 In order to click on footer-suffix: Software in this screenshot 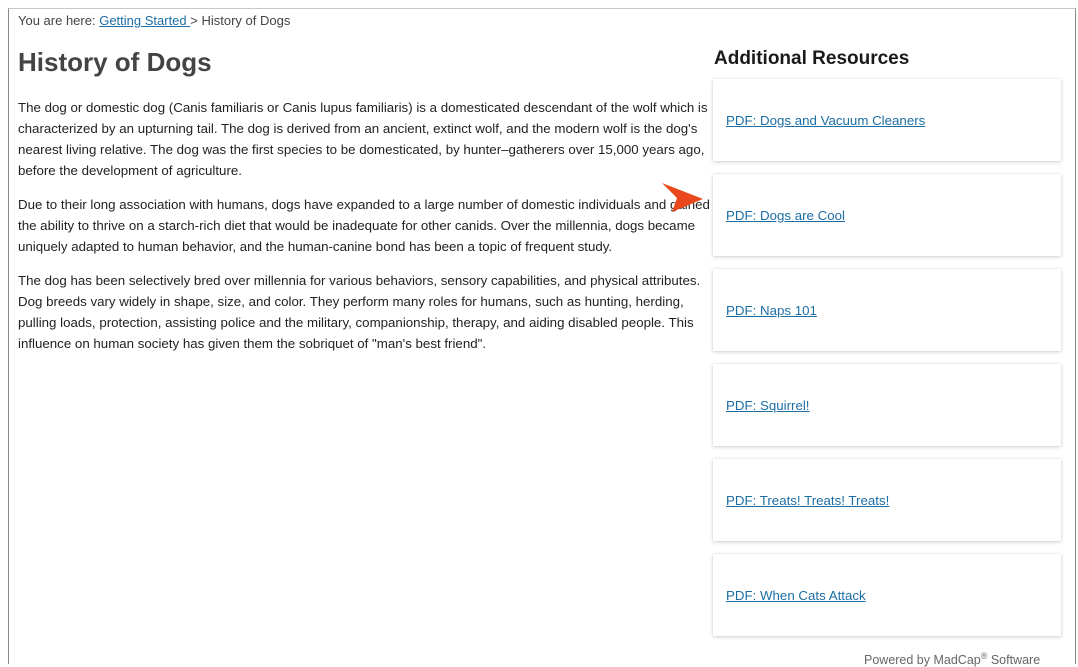, I will do `click(1014, 660)`.